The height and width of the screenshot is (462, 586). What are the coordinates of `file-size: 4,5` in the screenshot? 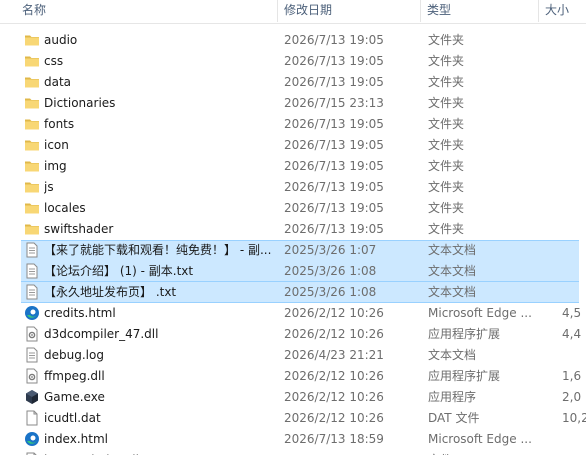 It's located at (572, 313).